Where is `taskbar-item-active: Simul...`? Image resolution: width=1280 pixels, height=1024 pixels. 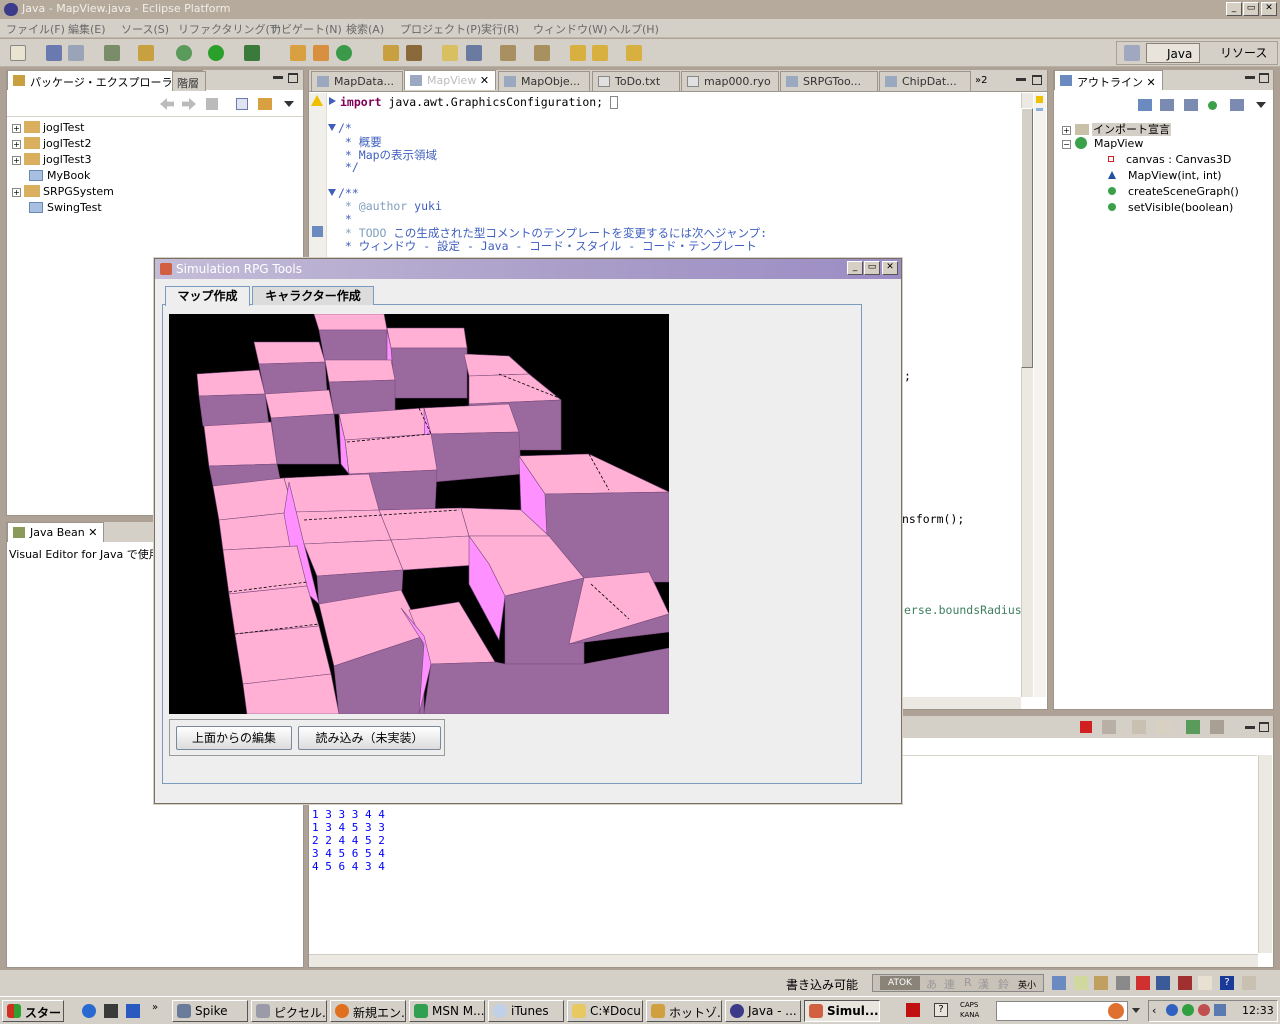 taskbar-item-active: Simul... is located at coordinates (842, 1011).